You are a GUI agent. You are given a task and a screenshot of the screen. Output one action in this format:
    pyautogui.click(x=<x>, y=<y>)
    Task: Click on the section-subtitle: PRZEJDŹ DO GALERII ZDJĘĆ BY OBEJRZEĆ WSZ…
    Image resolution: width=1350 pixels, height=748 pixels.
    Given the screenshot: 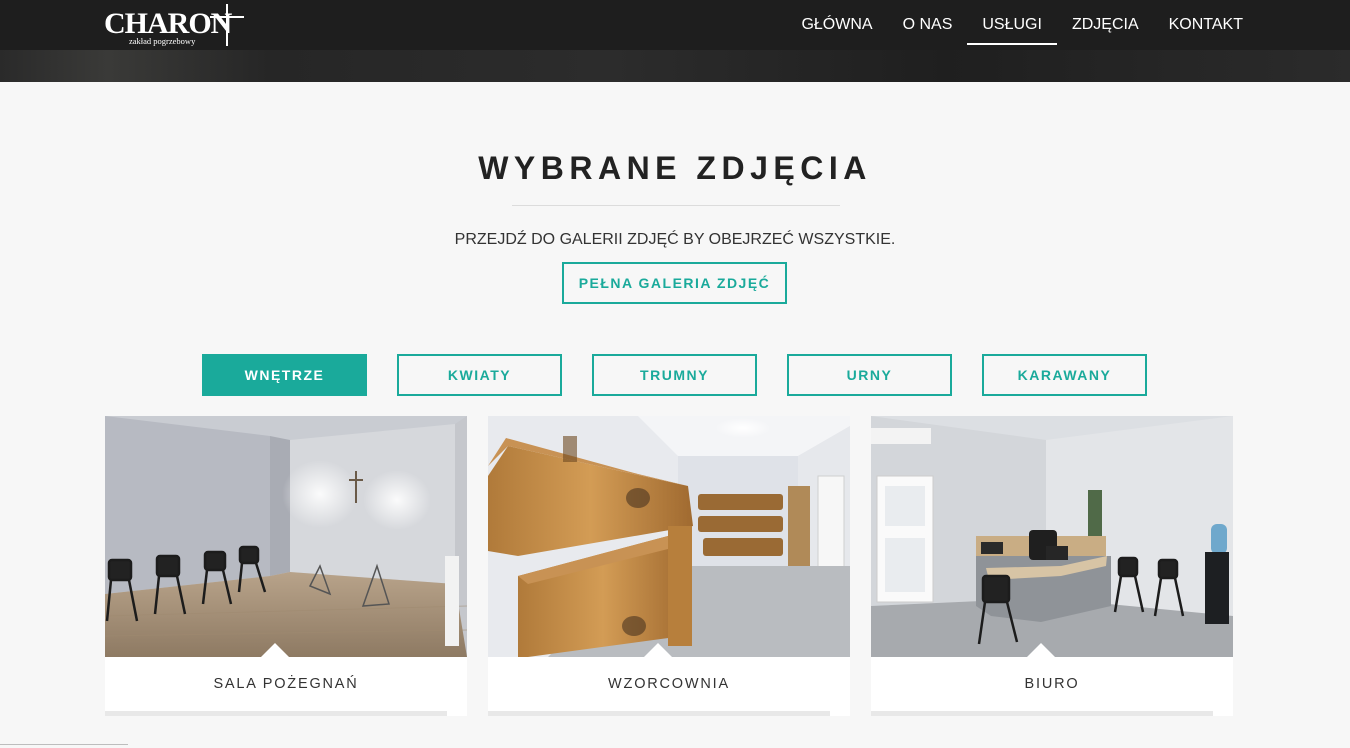 What is the action you would take?
    pyautogui.click(x=675, y=239)
    